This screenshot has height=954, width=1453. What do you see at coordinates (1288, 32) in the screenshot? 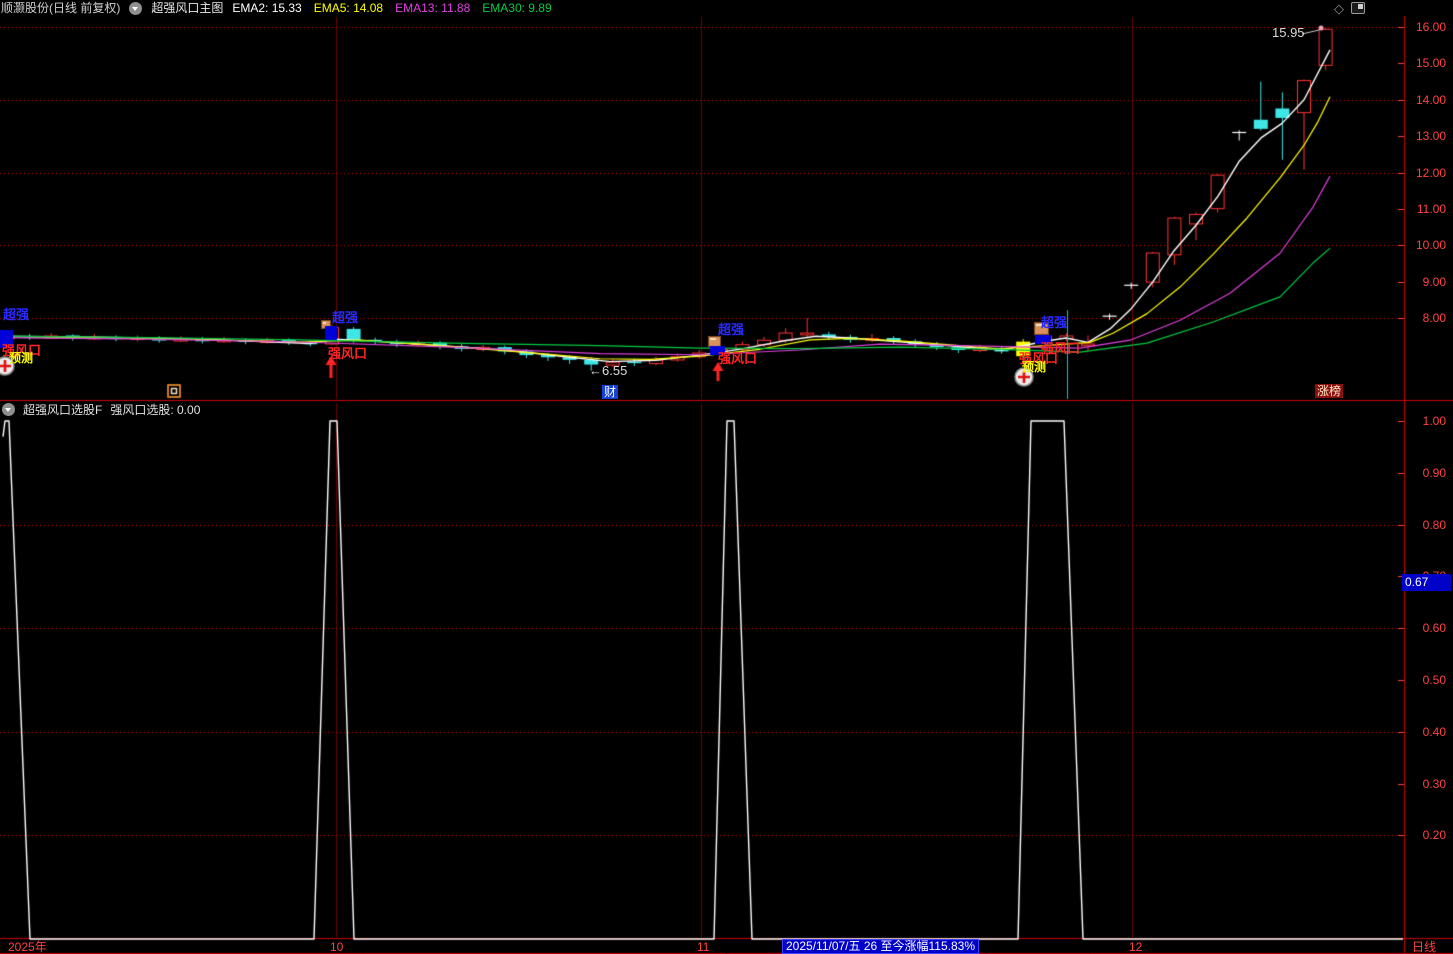
I see `high-price-label: 15.95` at bounding box center [1288, 32].